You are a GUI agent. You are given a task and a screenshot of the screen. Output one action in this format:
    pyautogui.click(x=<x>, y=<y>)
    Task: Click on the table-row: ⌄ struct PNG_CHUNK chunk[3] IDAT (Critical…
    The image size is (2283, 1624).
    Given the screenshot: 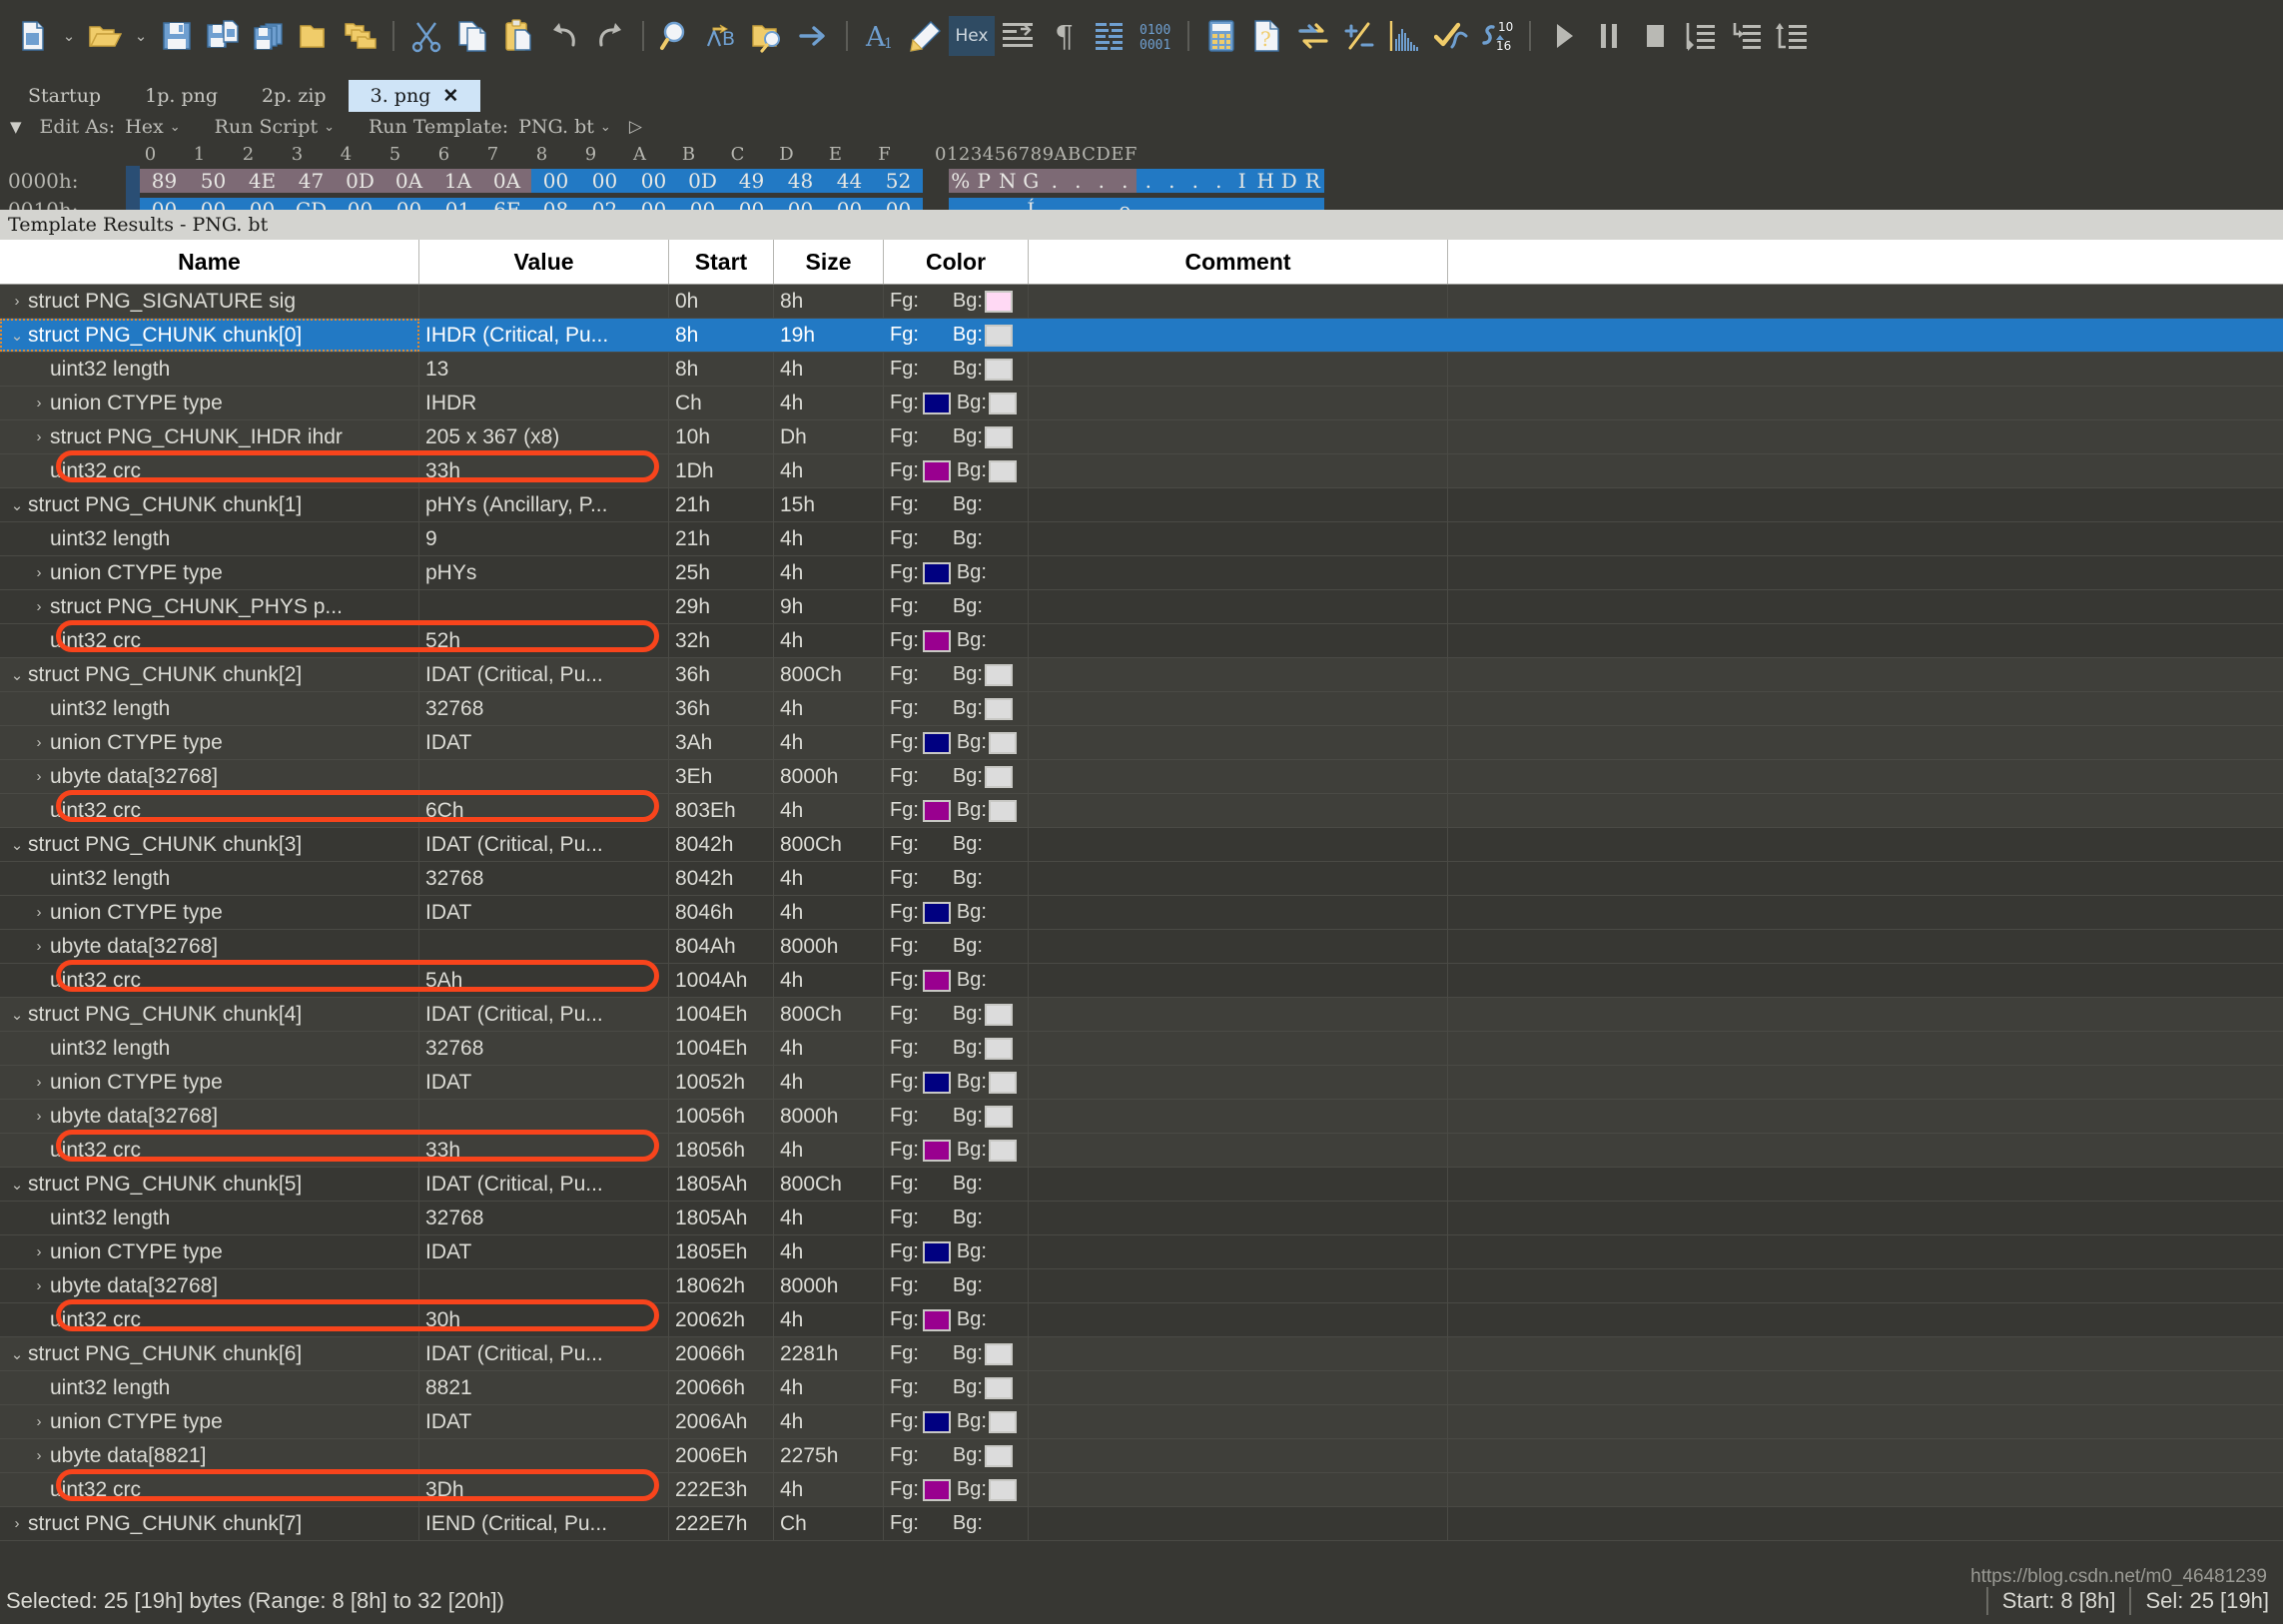 What is the action you would take?
    pyautogui.click(x=1141, y=845)
    